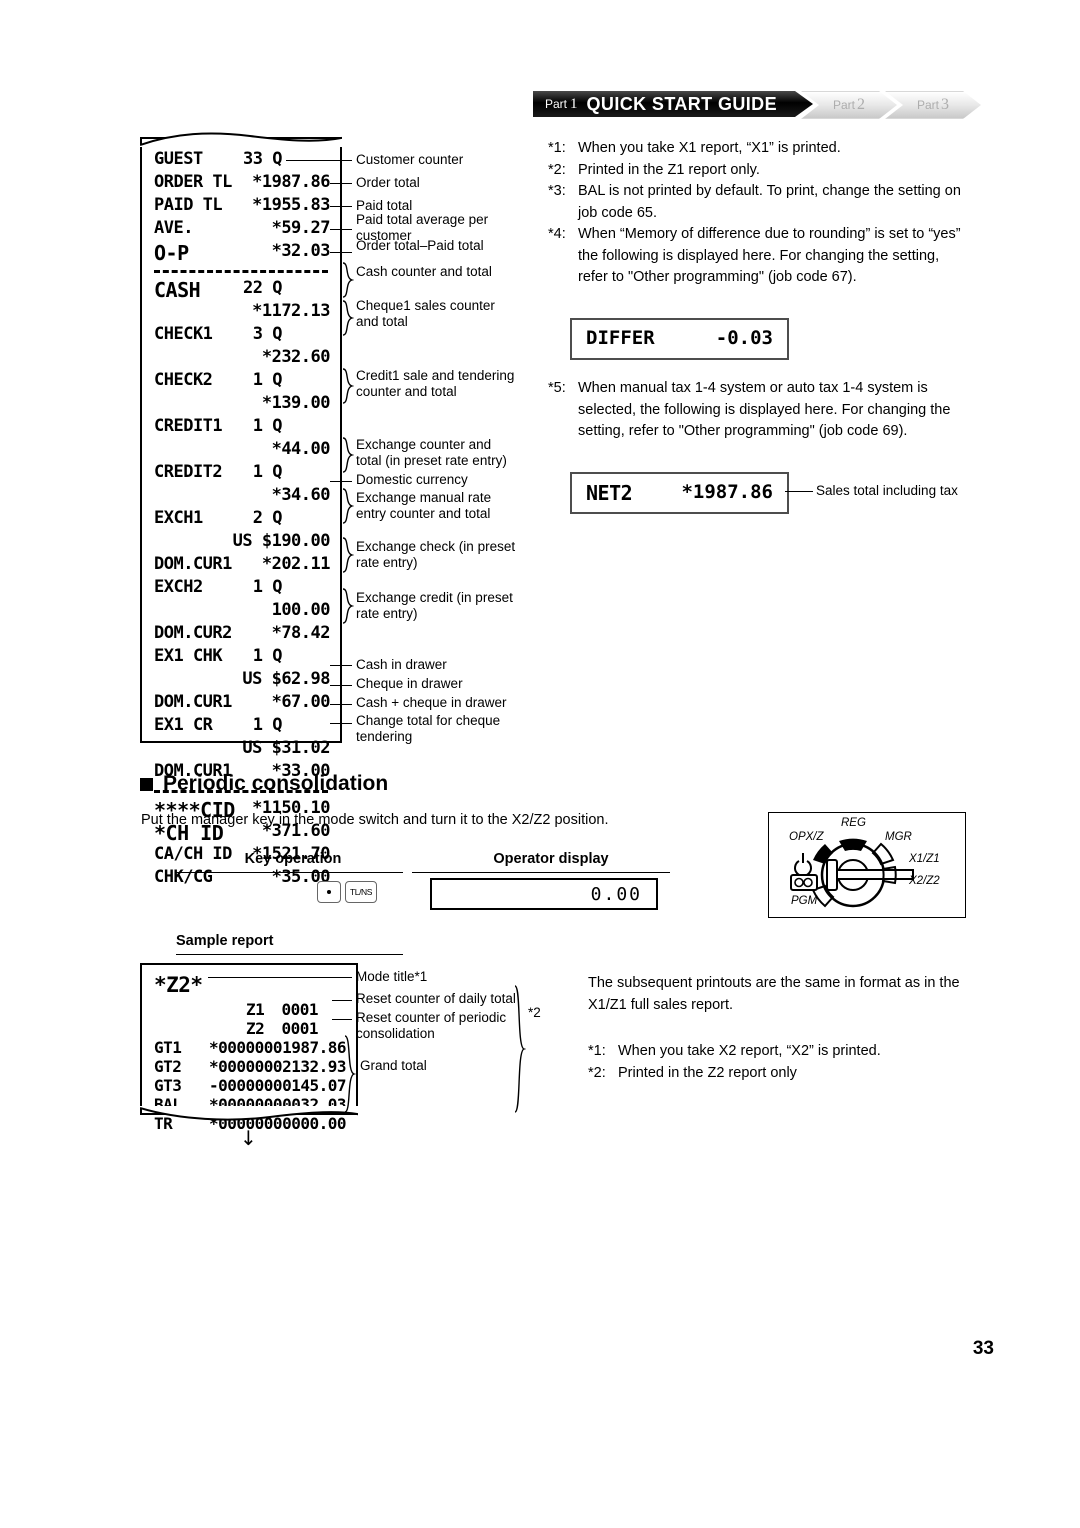  Describe the element at coordinates (744, 338) in the screenshot. I see `differ-value: -0.03` at that location.